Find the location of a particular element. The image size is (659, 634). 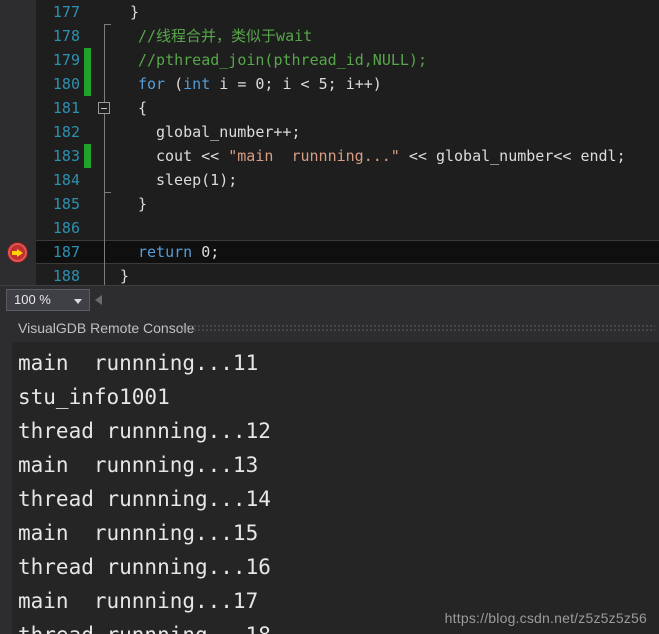

code-text: global_number++; is located at coordinates (228, 132).